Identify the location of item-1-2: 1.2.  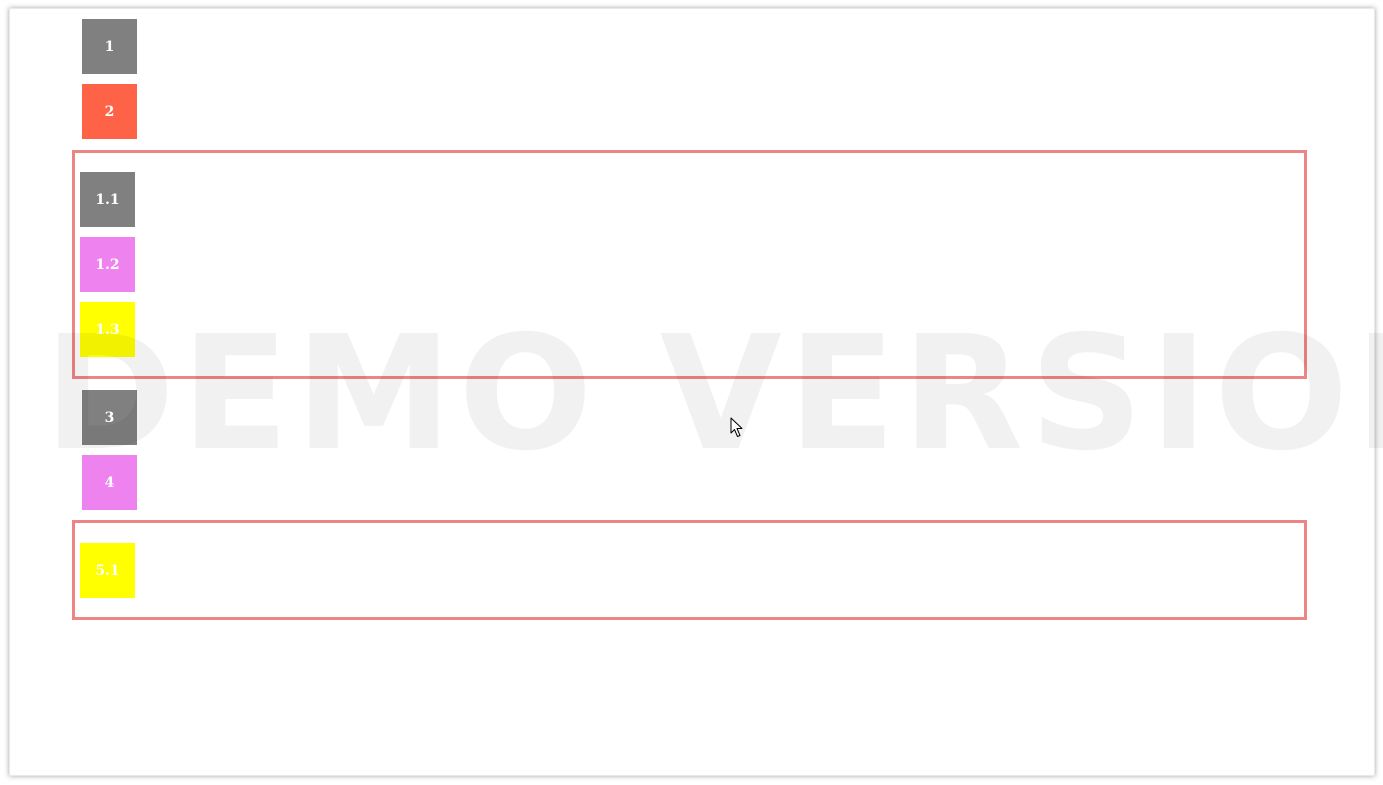
(107, 264).